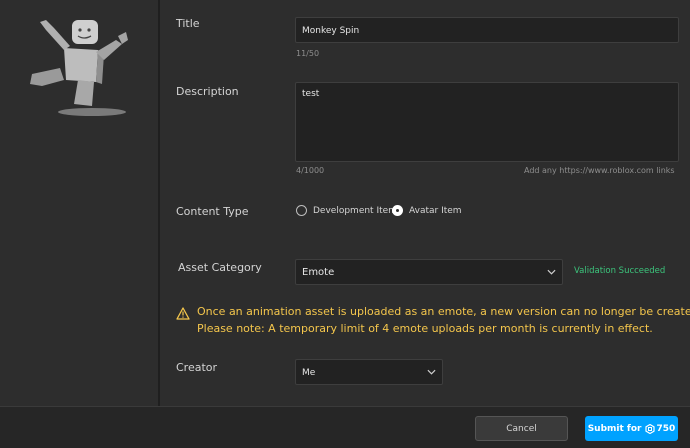 The image size is (690, 448). What do you see at coordinates (487, 122) in the screenshot?
I see `description-textarea: test` at bounding box center [487, 122].